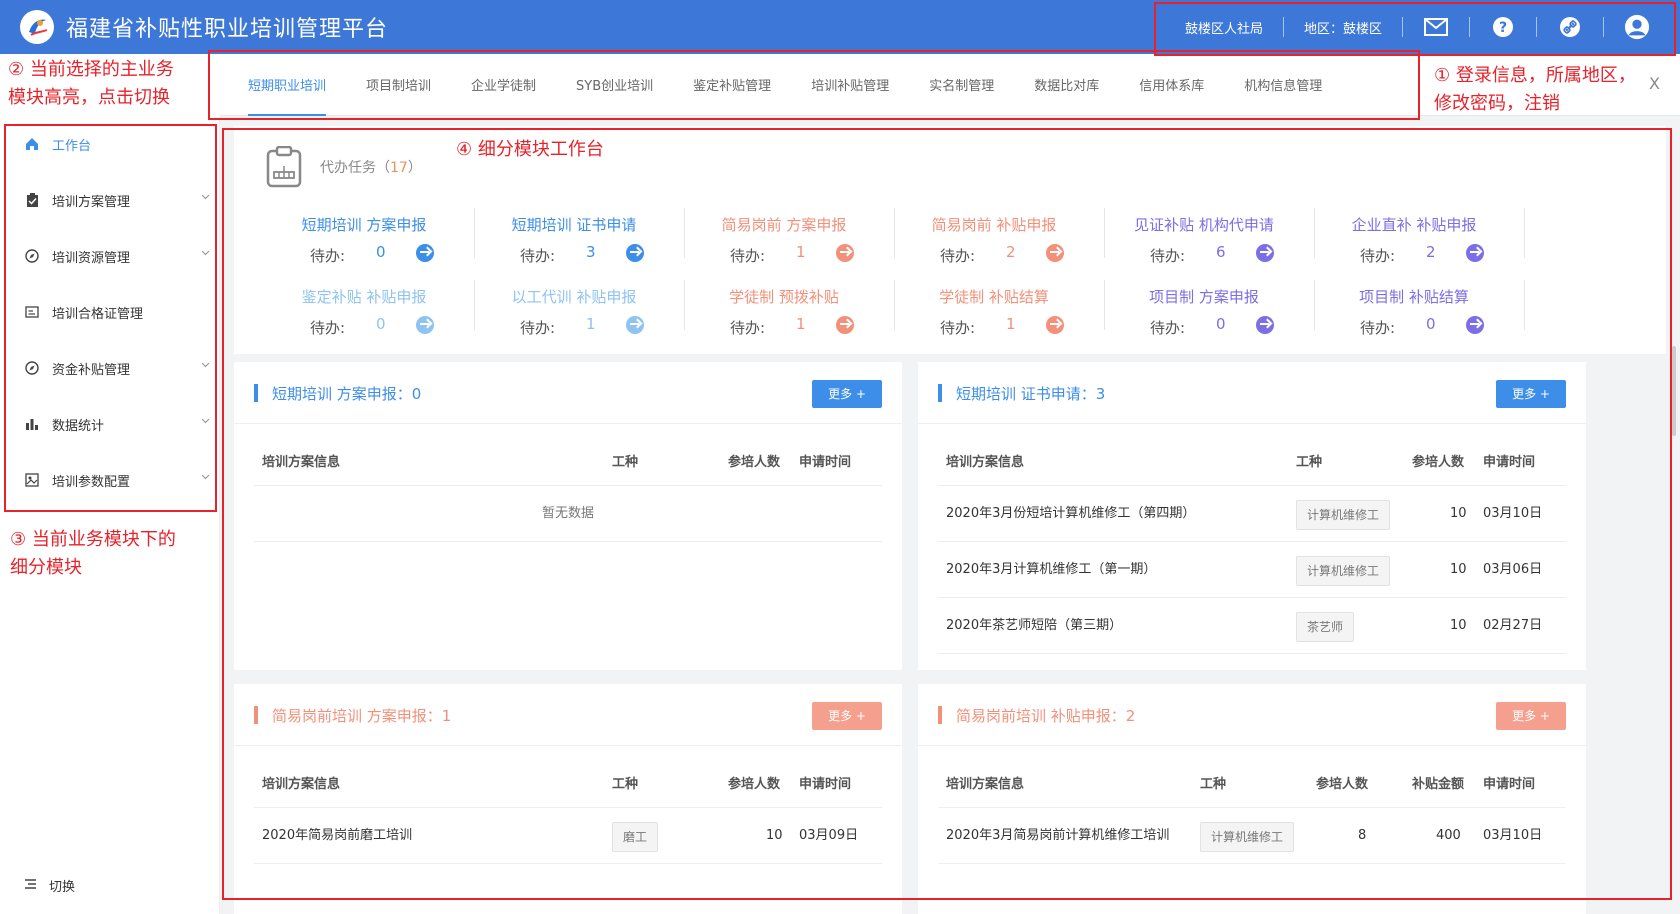 The height and width of the screenshot is (914, 1680). I want to click on annotation-text-3b: 细分模块, so click(46, 567).